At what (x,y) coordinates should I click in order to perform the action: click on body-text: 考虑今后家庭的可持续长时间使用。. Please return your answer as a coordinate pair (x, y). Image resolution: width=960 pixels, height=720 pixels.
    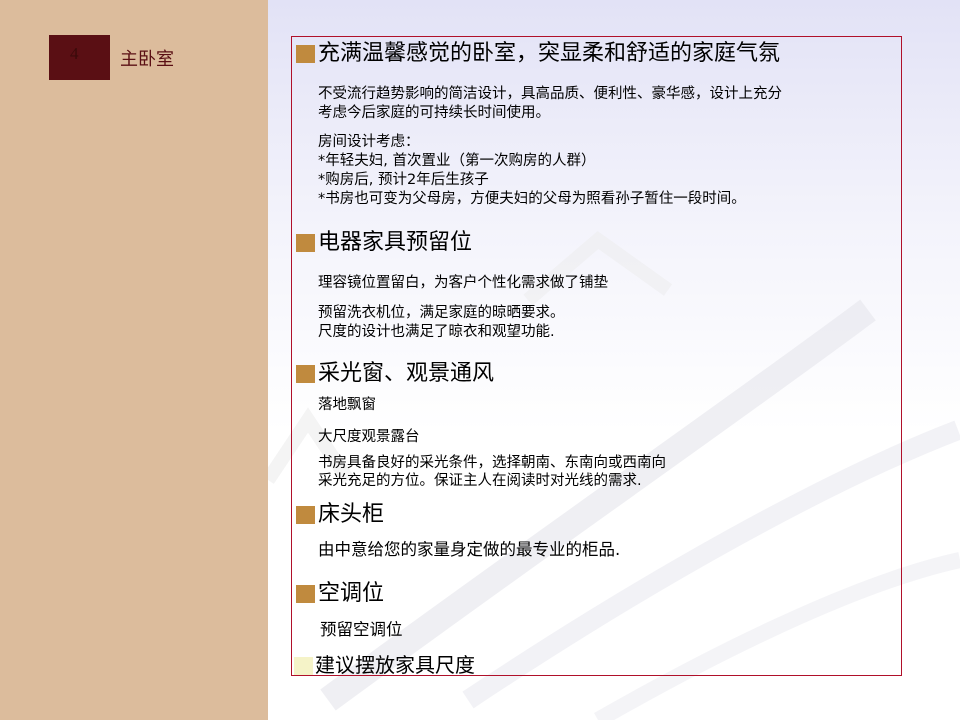
    Looking at the image, I should click on (434, 113).